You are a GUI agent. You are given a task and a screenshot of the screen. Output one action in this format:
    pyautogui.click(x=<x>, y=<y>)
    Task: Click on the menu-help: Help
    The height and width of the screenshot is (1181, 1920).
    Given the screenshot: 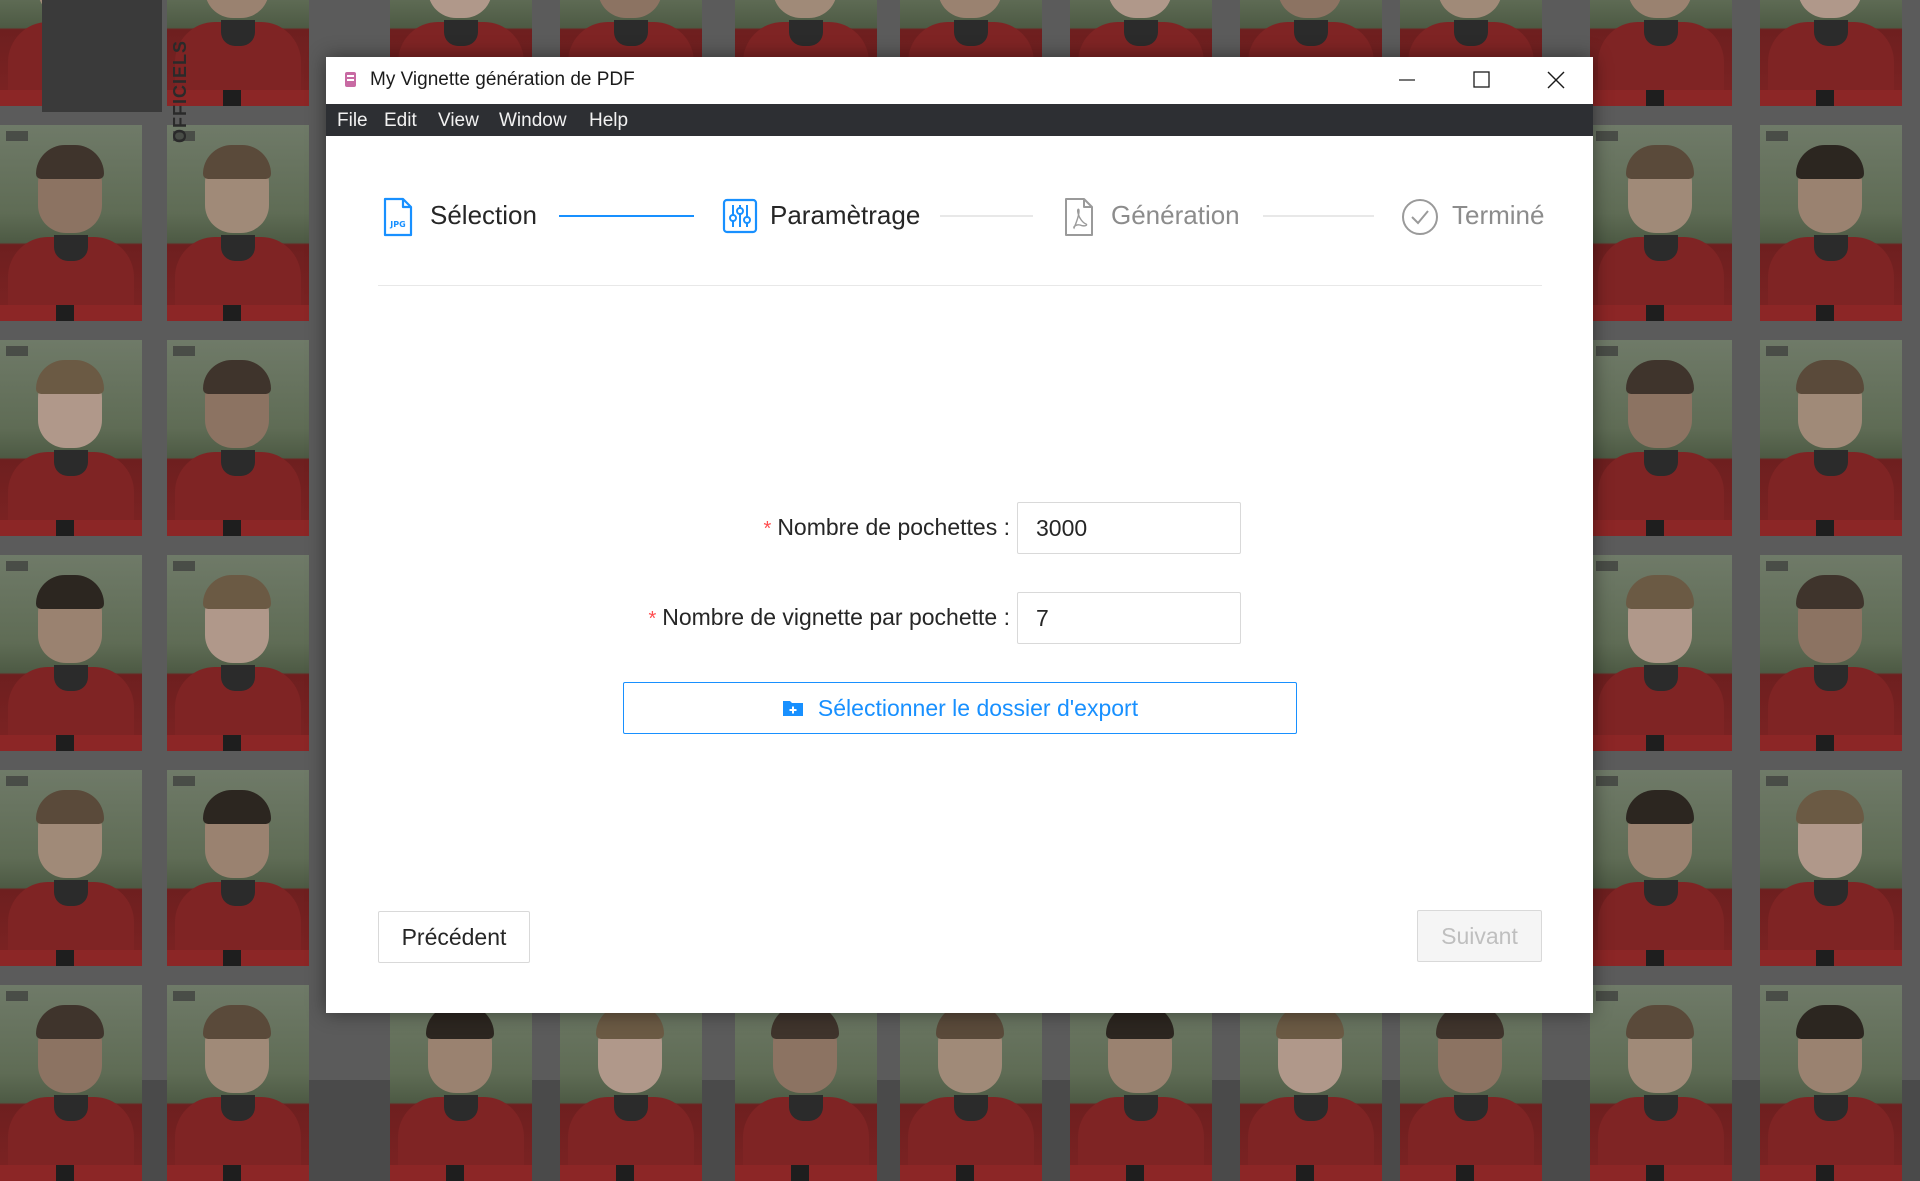 What is the action you would take?
    pyautogui.click(x=608, y=121)
    